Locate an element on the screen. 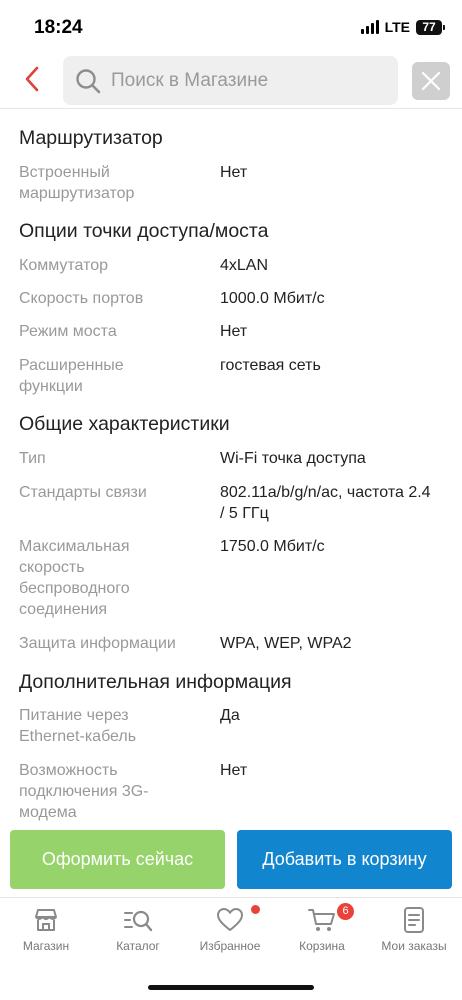 The width and height of the screenshot is (462, 1000). section-title-additional: Дополнительная информация is located at coordinates (155, 682).